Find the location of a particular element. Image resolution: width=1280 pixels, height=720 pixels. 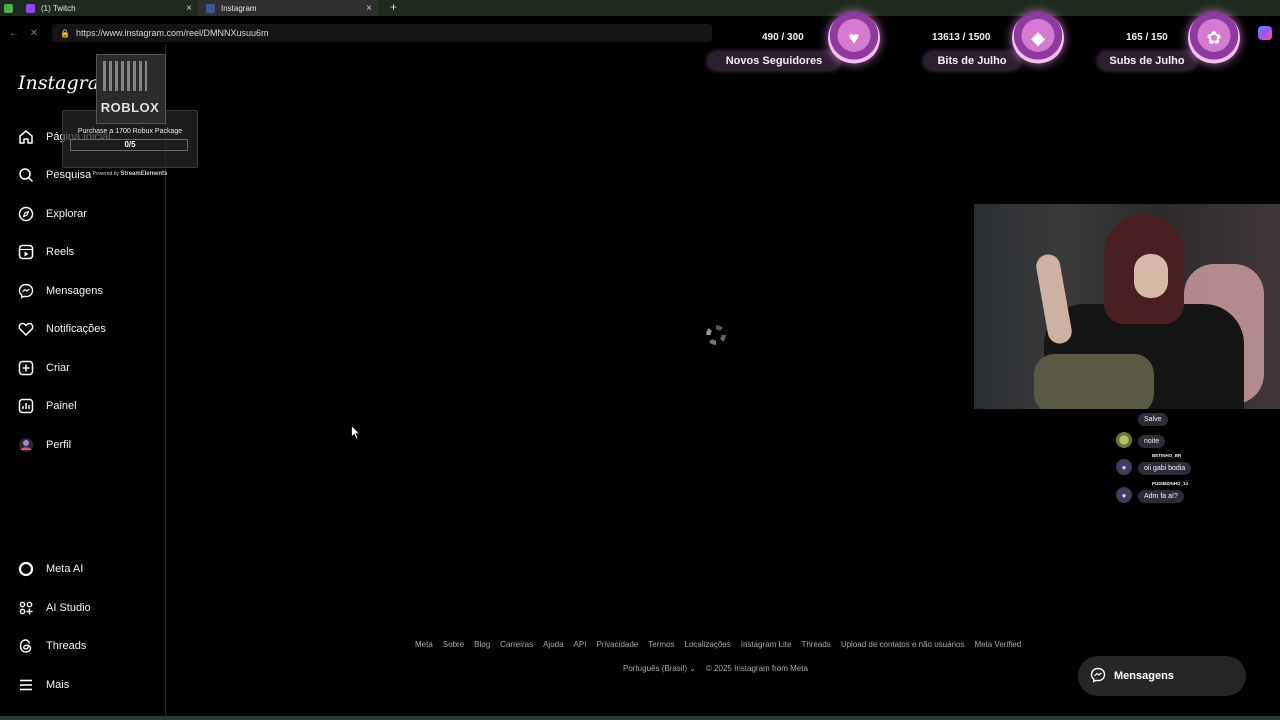

footer-link: Blog is located at coordinates (482, 644).